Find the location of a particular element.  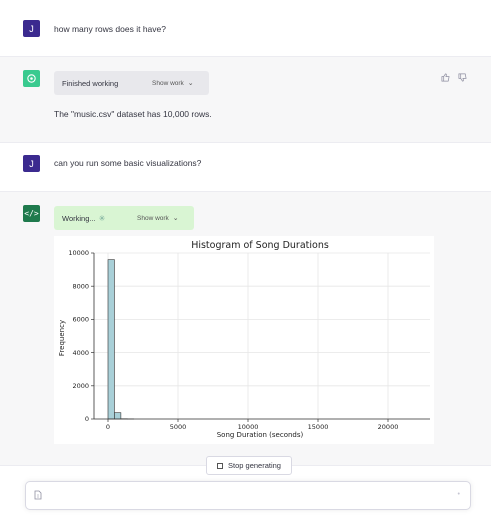

message-composer: • is located at coordinates (248, 495).